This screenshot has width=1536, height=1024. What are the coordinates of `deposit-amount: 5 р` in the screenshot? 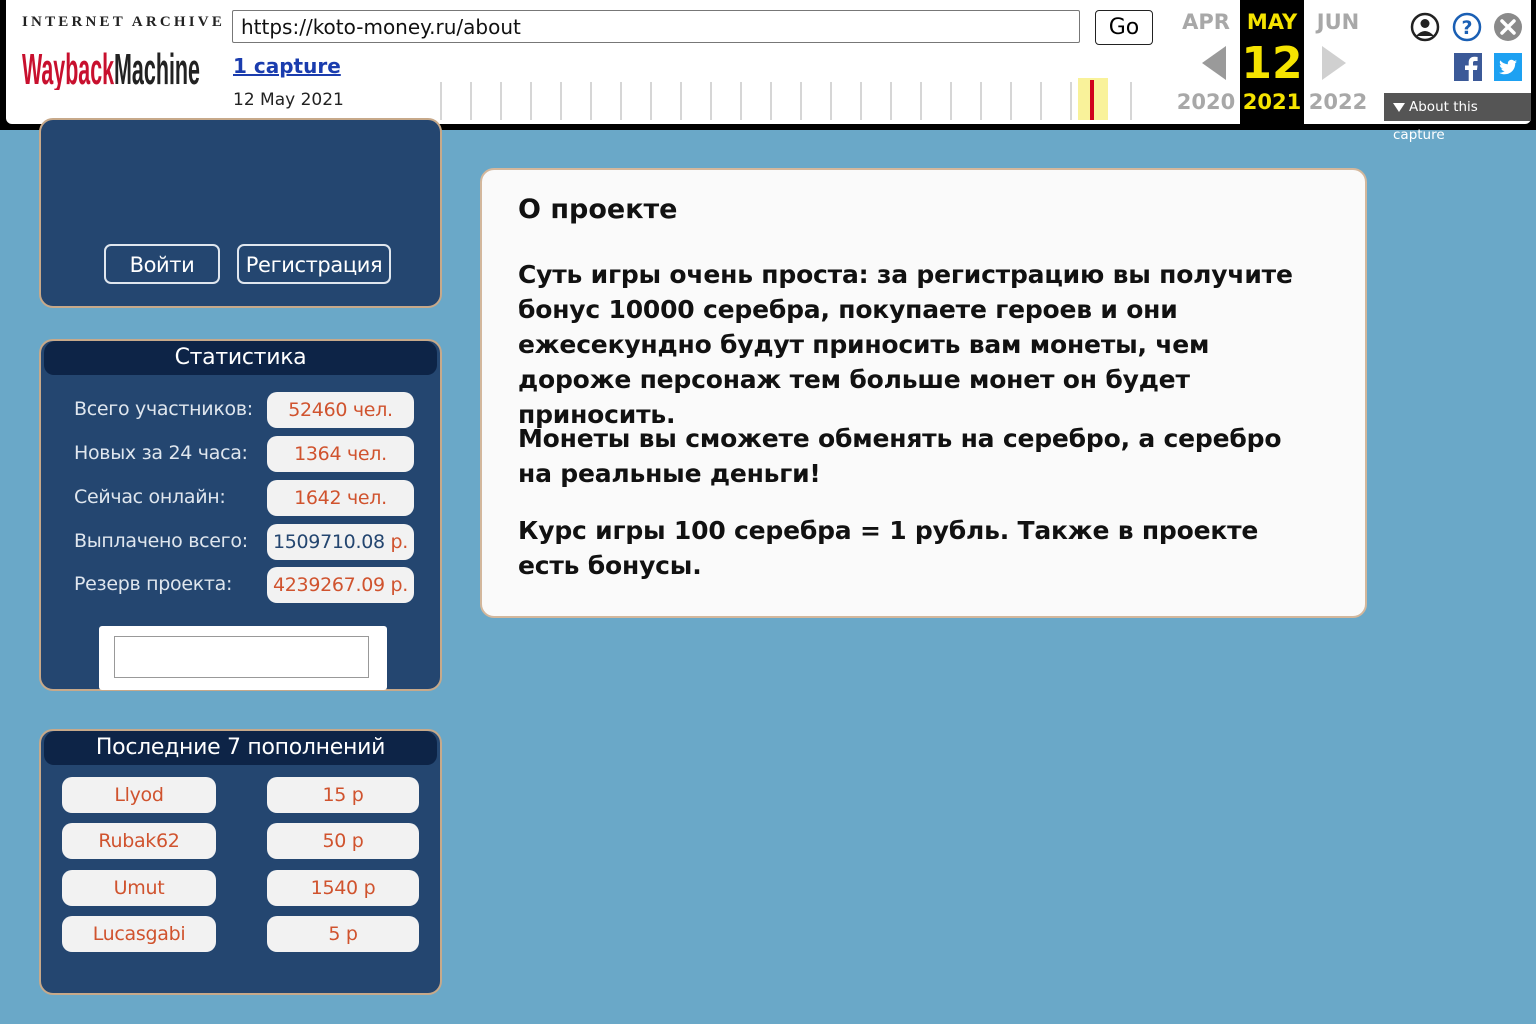 It's located at (343, 934).